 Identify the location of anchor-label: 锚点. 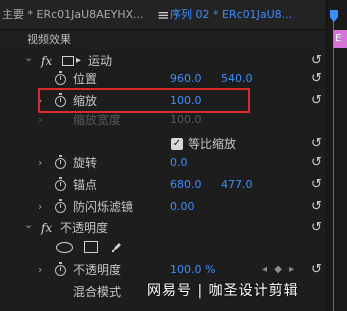
(85, 185).